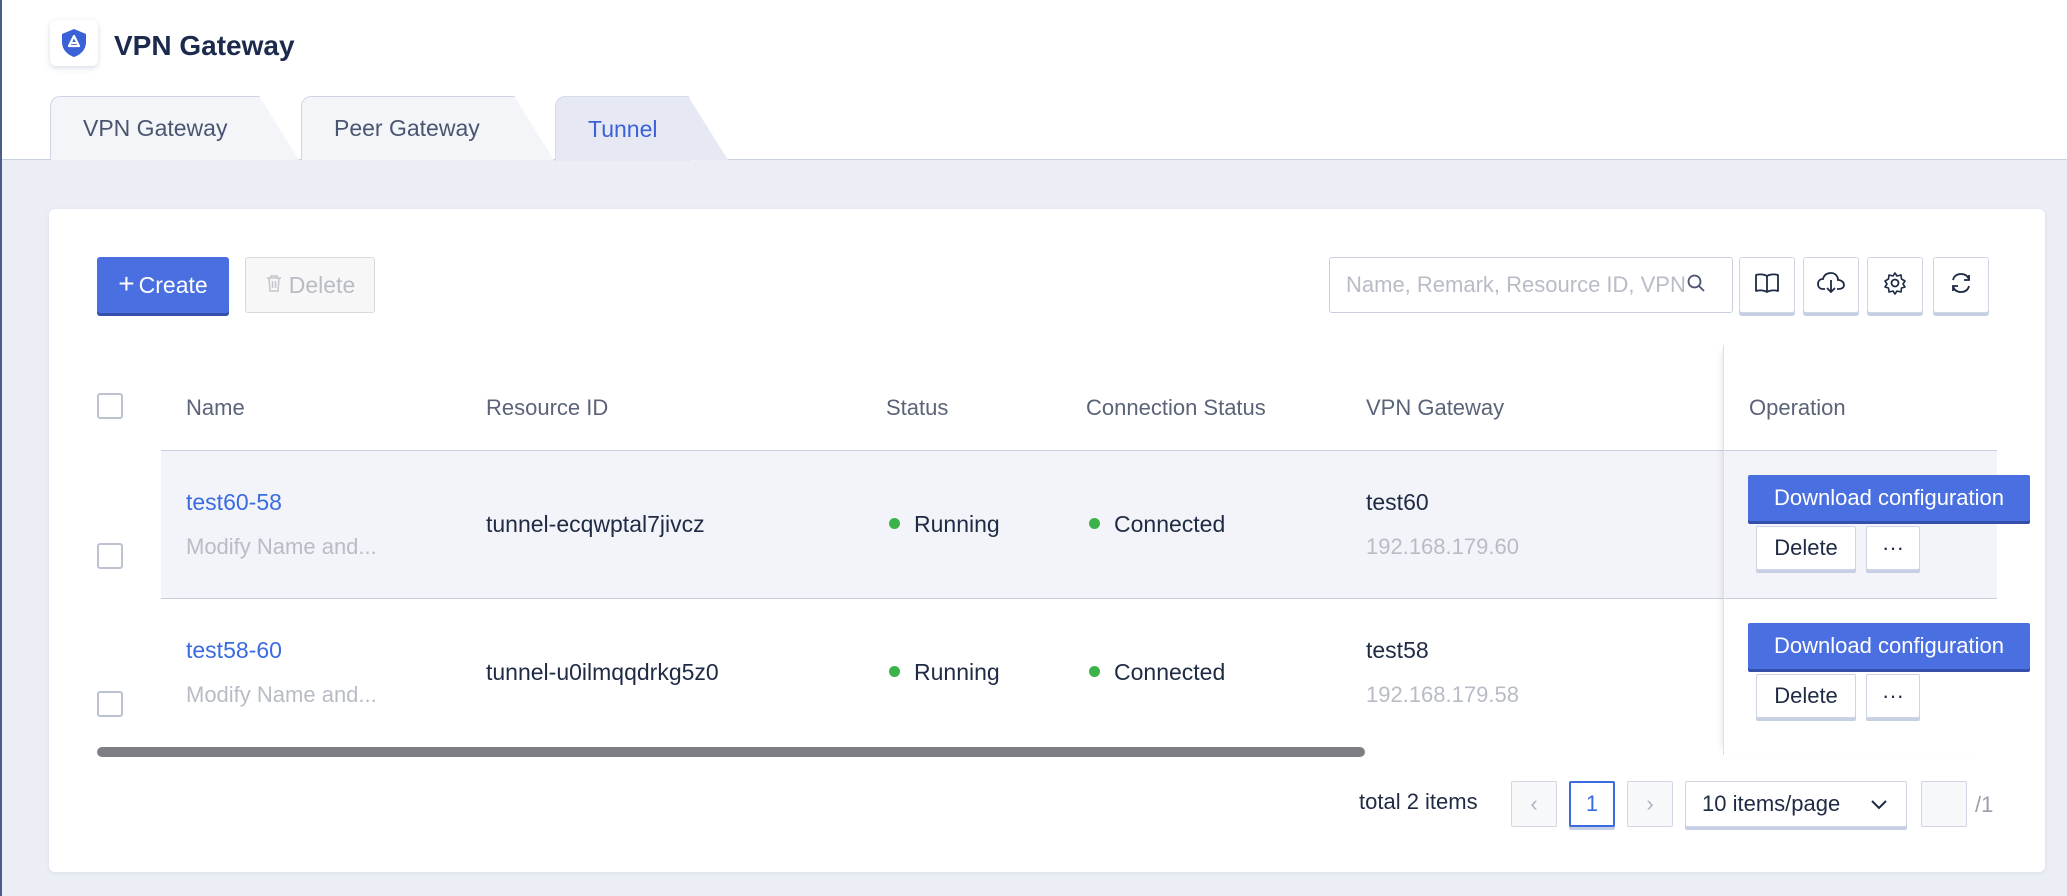 This screenshot has width=2067, height=896. I want to click on column-header-connection-status: Connection Status, so click(1176, 407).